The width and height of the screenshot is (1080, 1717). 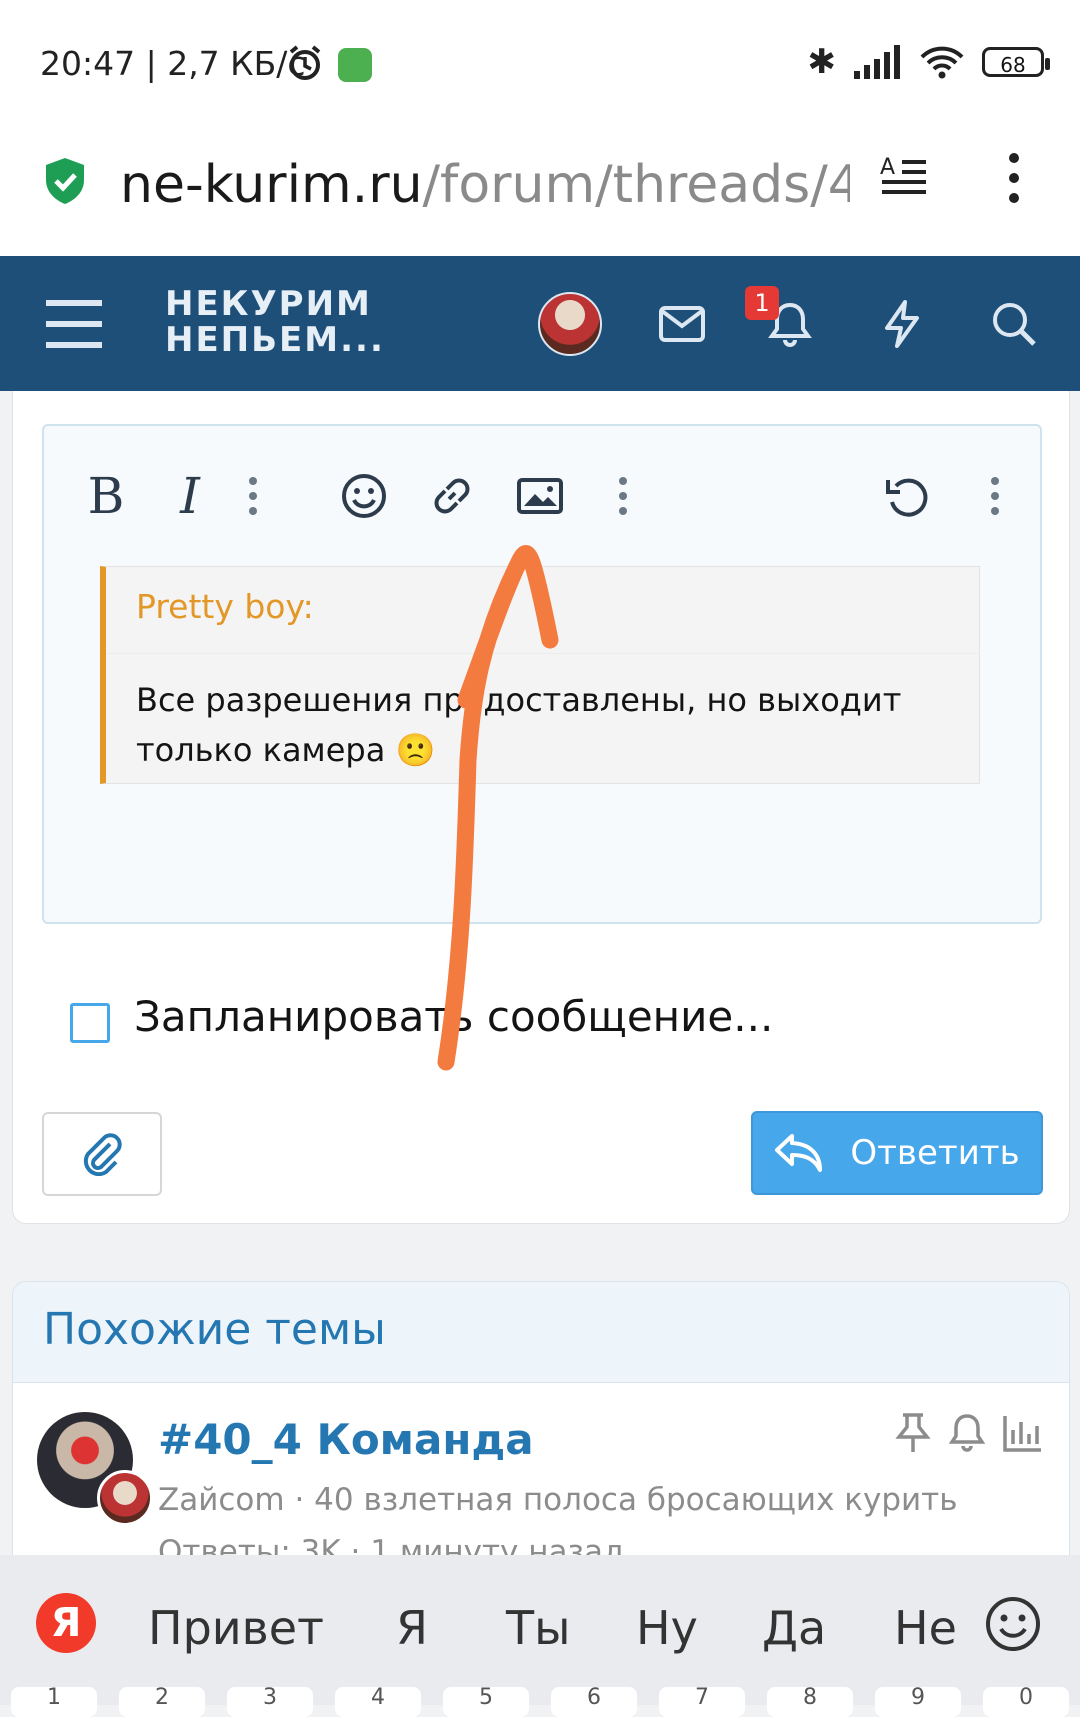 What do you see at coordinates (268, 304) in the screenshot?
I see `logo-line-1: НЕКУРИМ` at bounding box center [268, 304].